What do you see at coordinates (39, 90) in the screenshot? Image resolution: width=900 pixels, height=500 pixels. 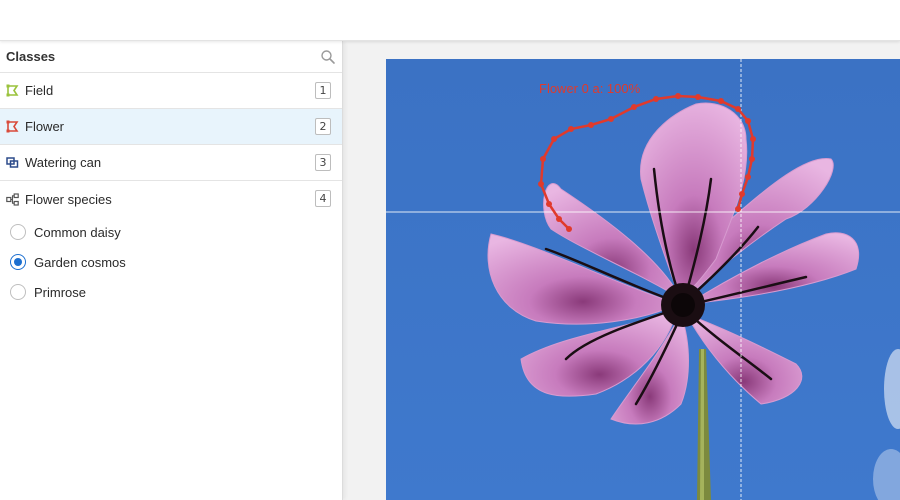 I see `class-label: Field` at bounding box center [39, 90].